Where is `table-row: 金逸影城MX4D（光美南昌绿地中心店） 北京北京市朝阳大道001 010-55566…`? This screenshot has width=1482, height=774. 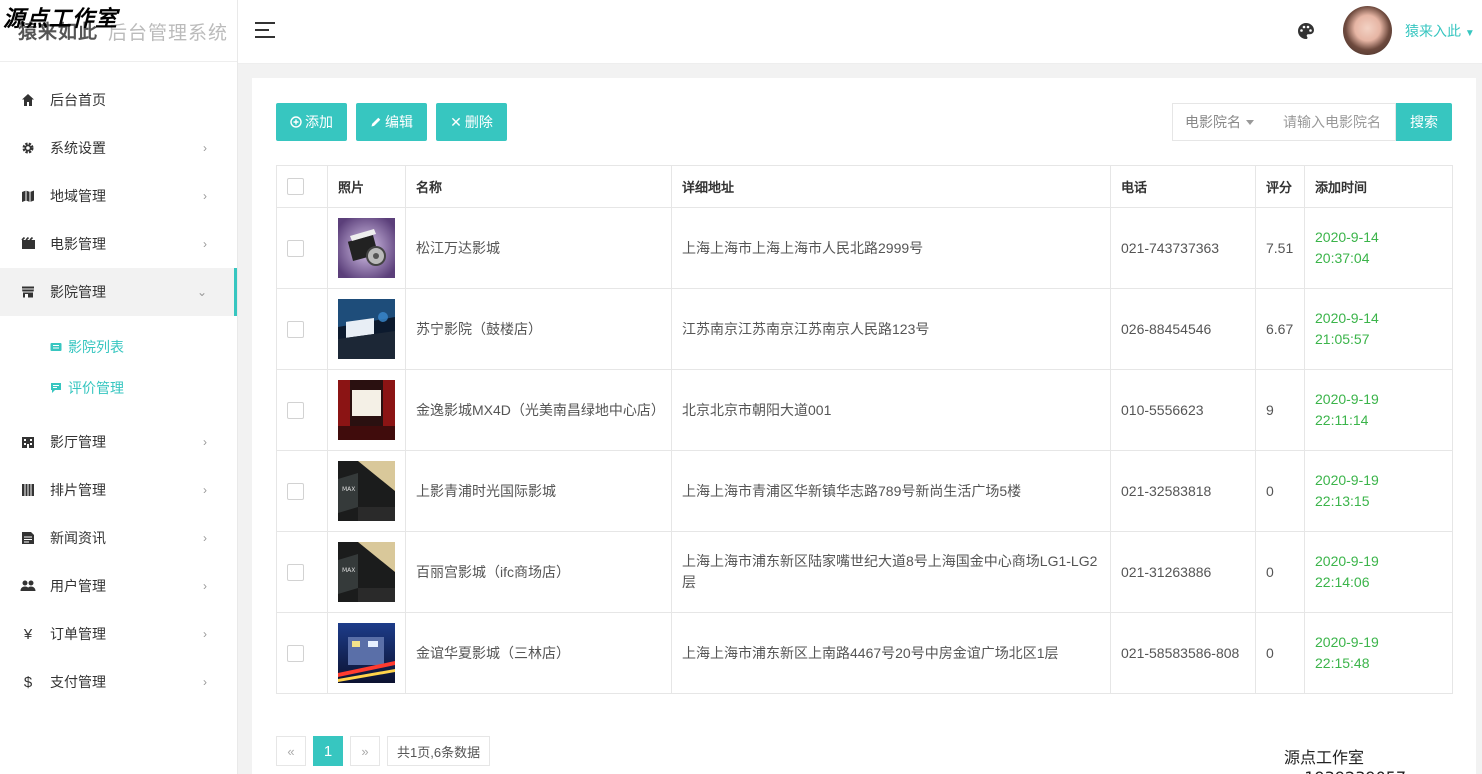 table-row: 金逸影城MX4D（光美南昌绿地中心店） 北京北京市朝阳大道001 010-55566… is located at coordinates (864, 410).